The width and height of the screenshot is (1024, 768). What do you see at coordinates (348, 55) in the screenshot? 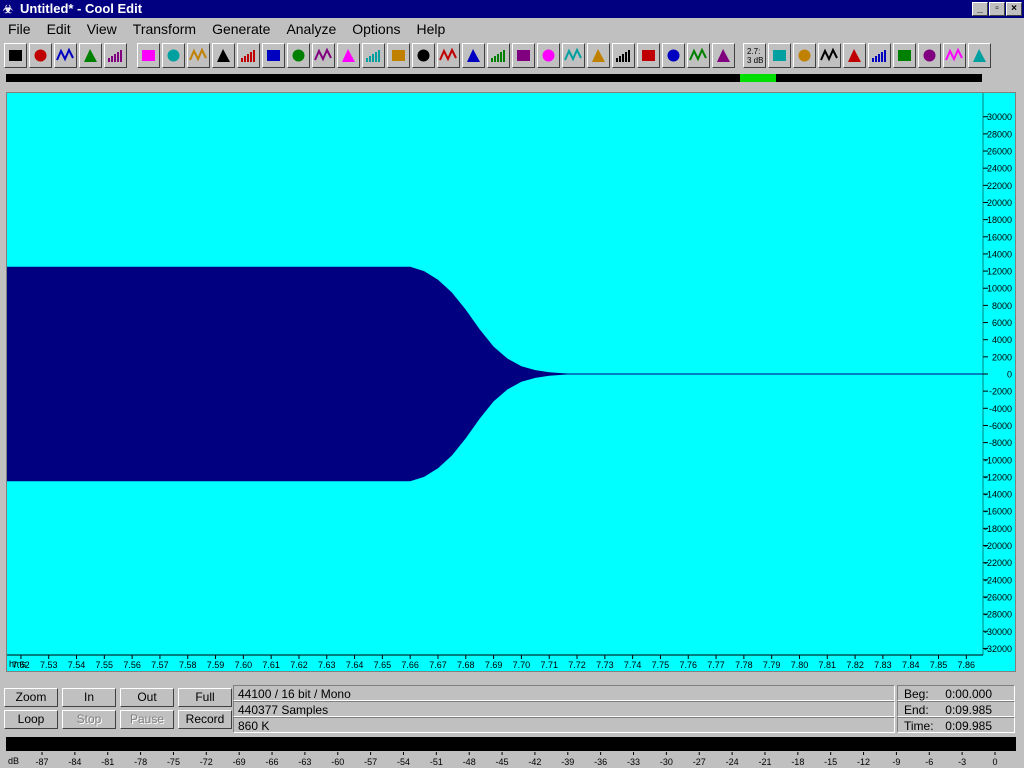
I see `equalize-icon` at bounding box center [348, 55].